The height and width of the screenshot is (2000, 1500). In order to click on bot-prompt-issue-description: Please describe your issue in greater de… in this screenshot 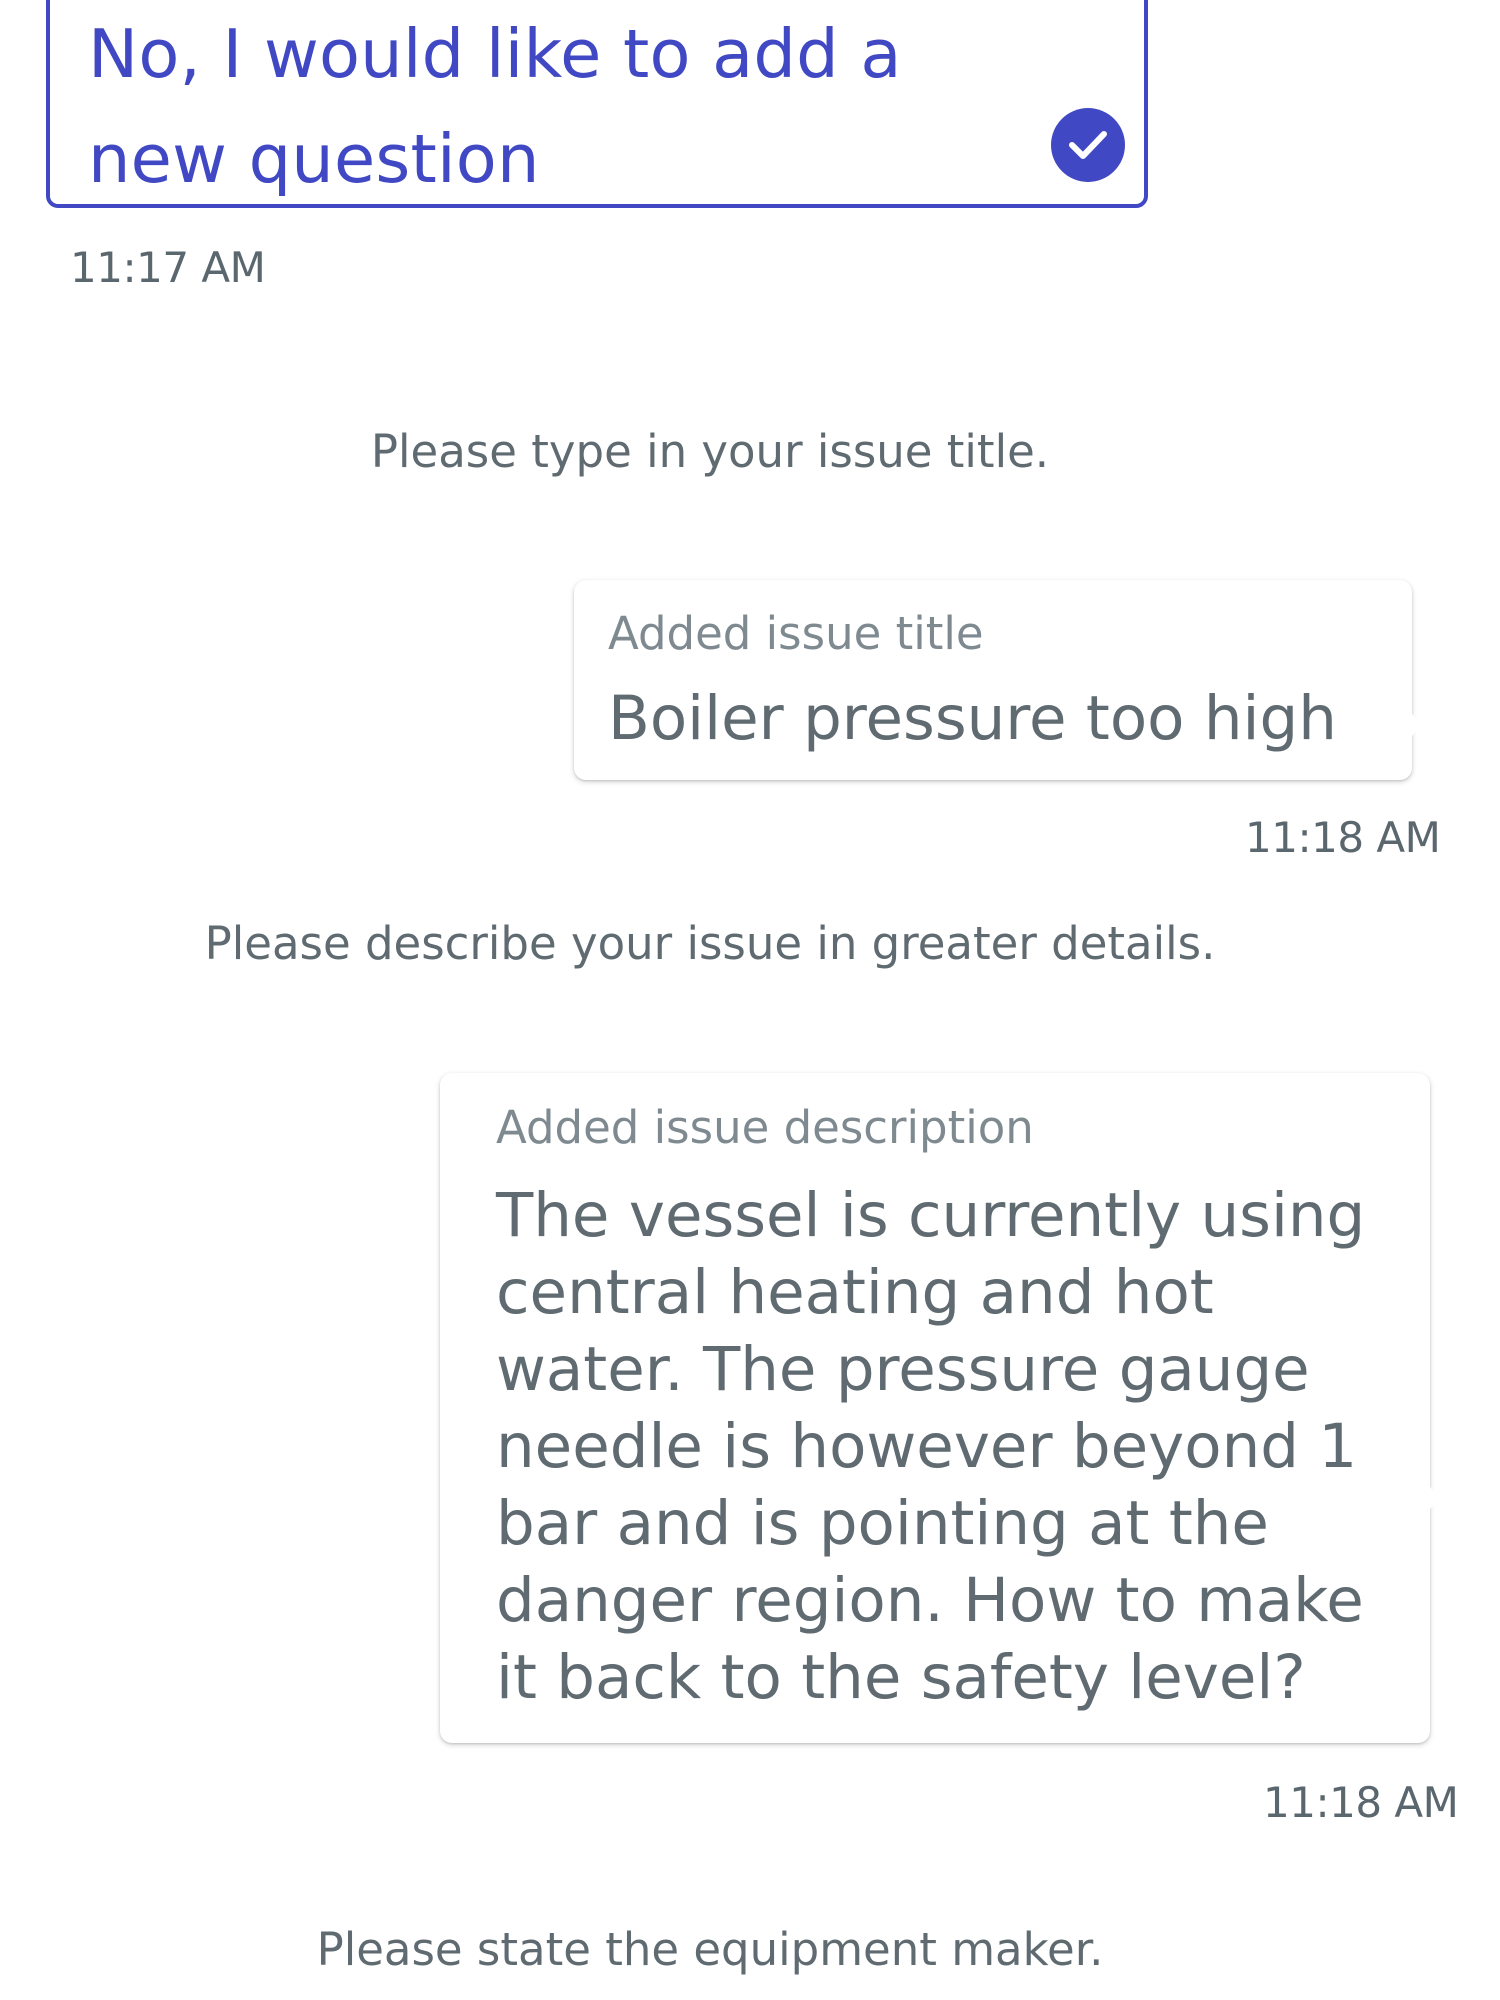, I will do `click(710, 943)`.